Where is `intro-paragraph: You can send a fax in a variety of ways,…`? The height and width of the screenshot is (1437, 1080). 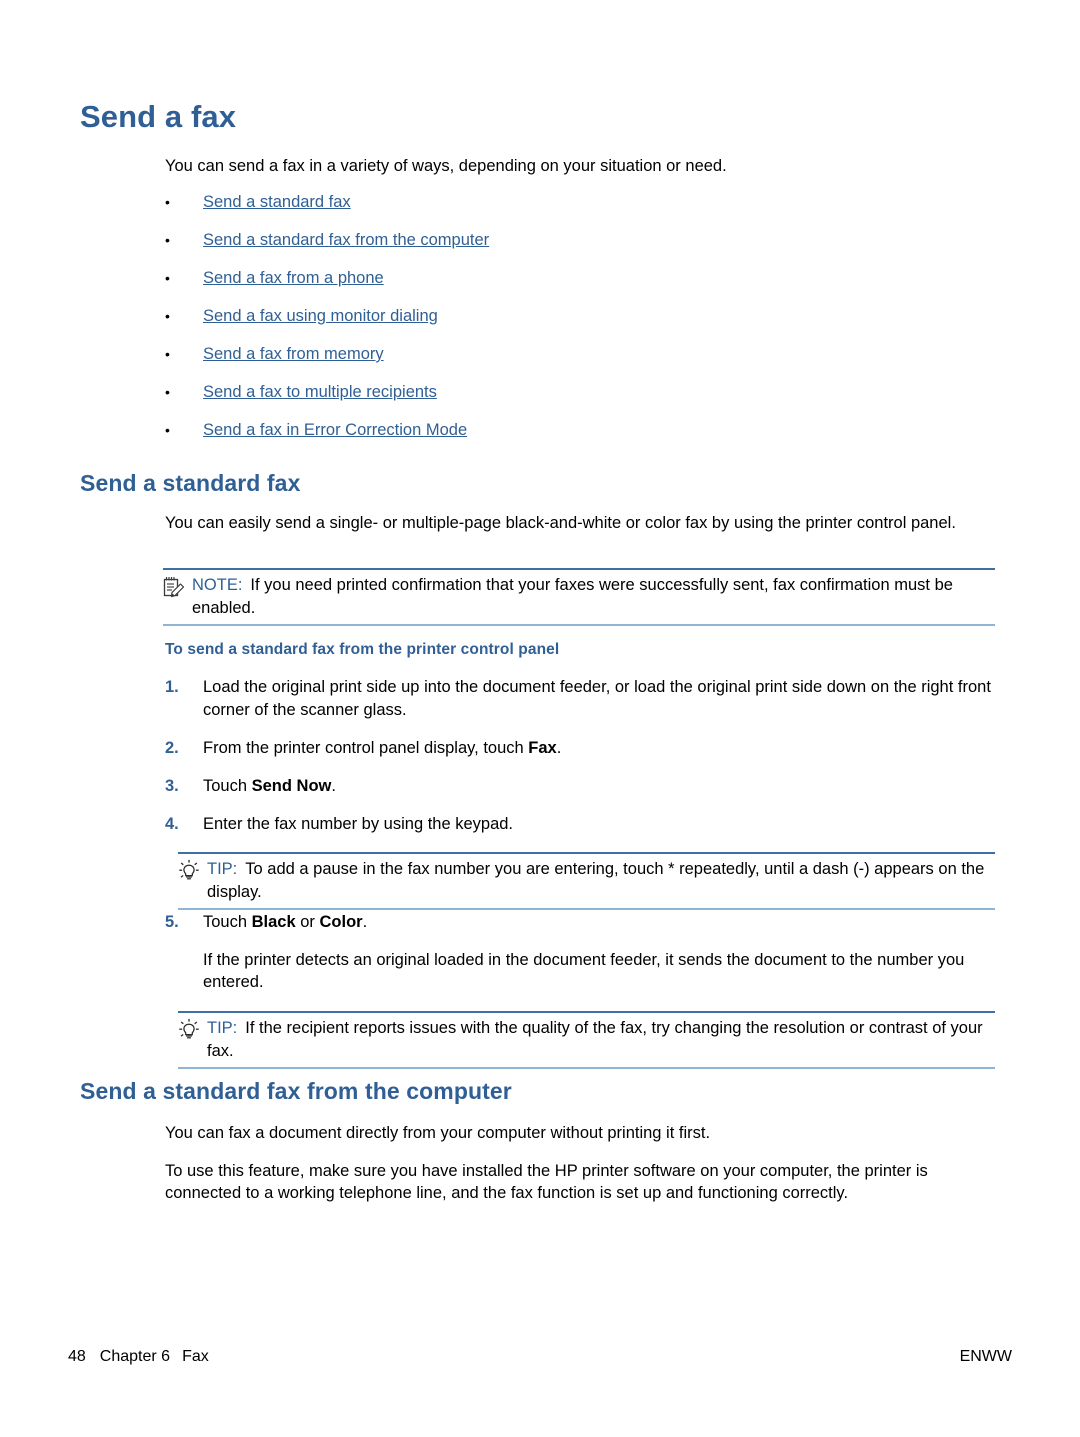 intro-paragraph: You can send a fax in a variety of ways,… is located at coordinates (446, 166).